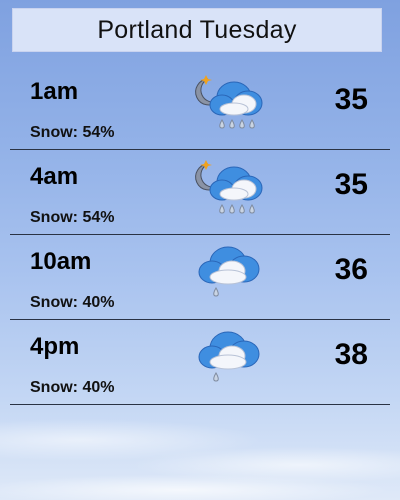  What do you see at coordinates (55, 346) in the screenshot?
I see `forecast-time: 4pm` at bounding box center [55, 346].